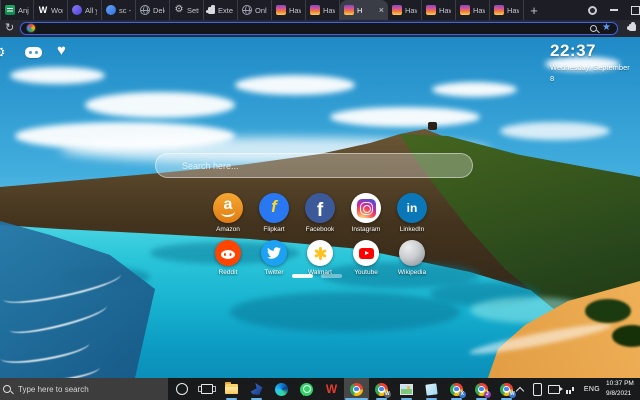 This screenshot has height=400, width=640. I want to click on task-view-button, so click(206, 389).